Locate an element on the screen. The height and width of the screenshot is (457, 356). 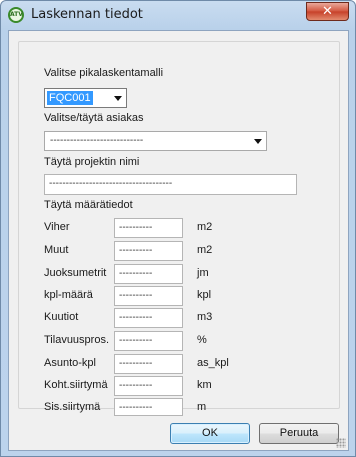
close-button: ✕ is located at coordinates (327, 11).